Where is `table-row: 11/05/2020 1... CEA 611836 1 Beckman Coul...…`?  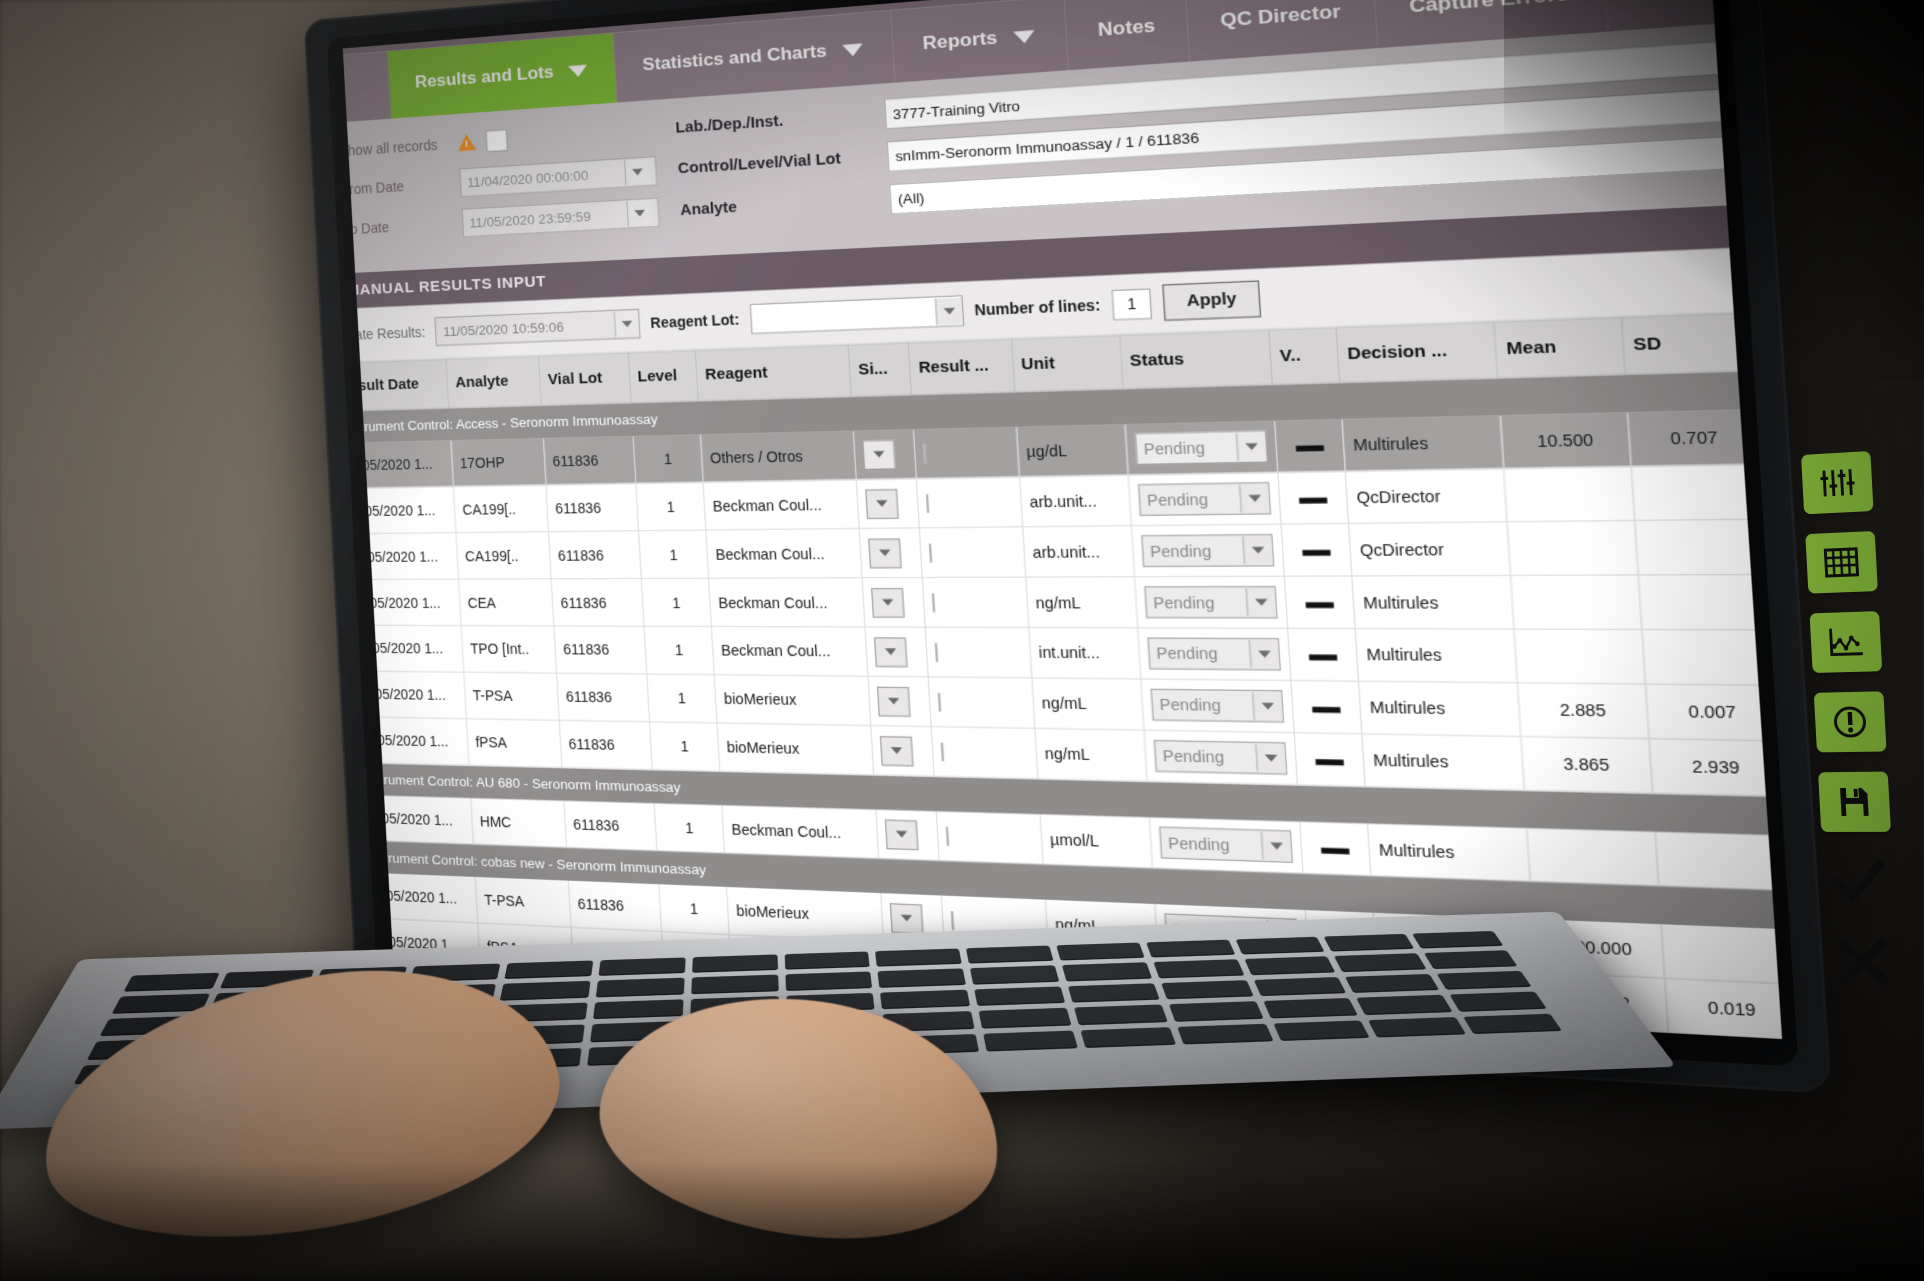
table-row: 11/05/2020 1... CEA 611836 1 Beckman Coul...… is located at coordinates (1063, 602).